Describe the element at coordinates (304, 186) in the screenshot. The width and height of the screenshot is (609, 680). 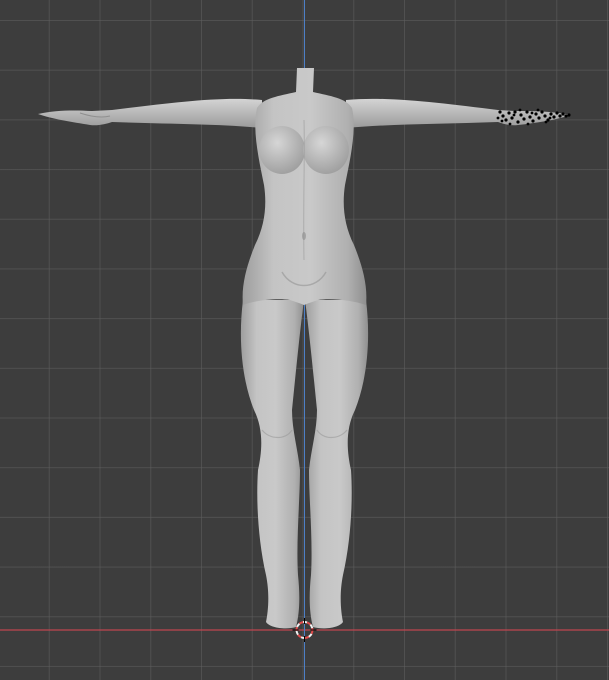
I see `torso` at that location.